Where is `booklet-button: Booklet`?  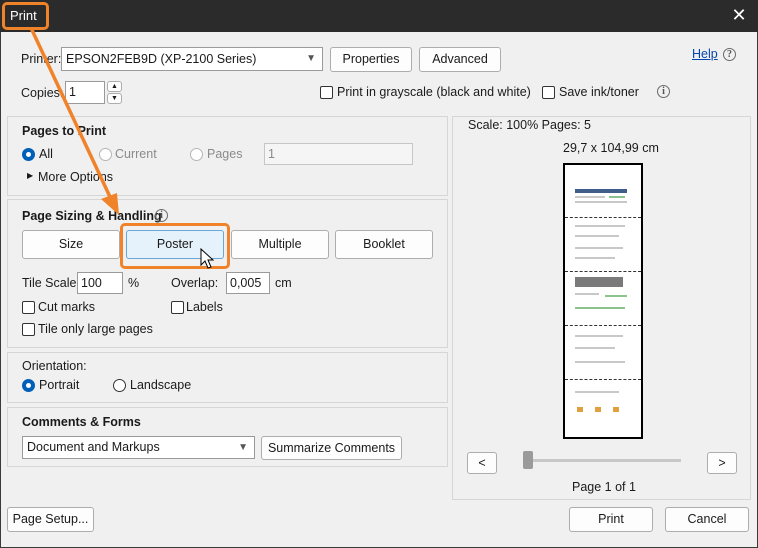 booklet-button: Booklet is located at coordinates (384, 244).